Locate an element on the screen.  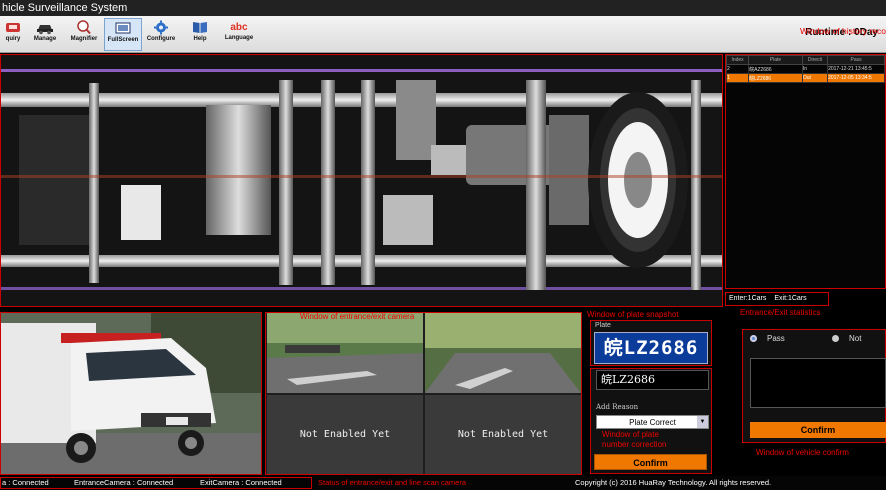
row-plate: 皖LZ2686 is located at coordinates (775, 78).